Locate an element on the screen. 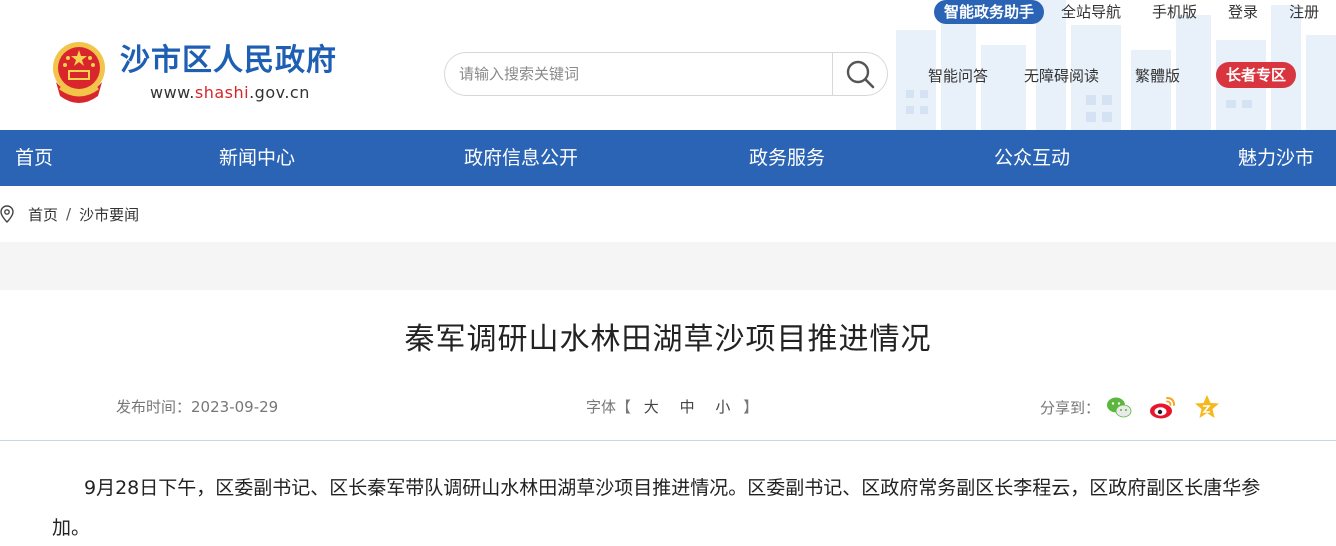 This screenshot has width=1336, height=546. weibo-icon is located at coordinates (1163, 407).